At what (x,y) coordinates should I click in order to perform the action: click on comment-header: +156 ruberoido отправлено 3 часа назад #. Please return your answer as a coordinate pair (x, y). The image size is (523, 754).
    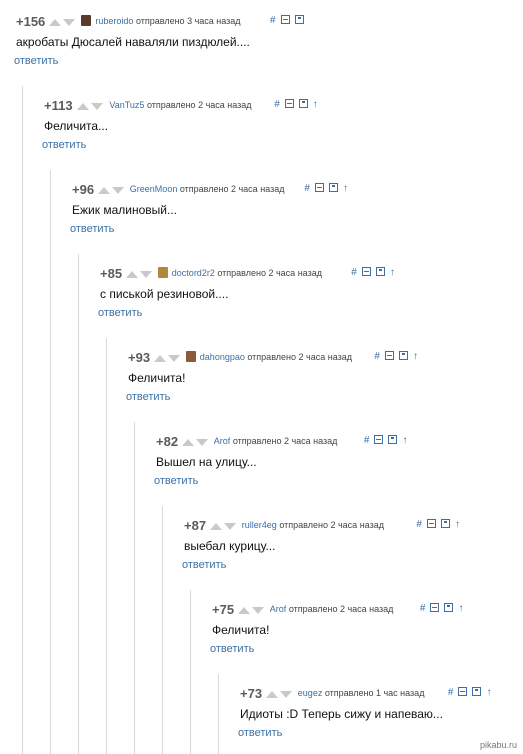
    Looking at the image, I should click on (261, 23).